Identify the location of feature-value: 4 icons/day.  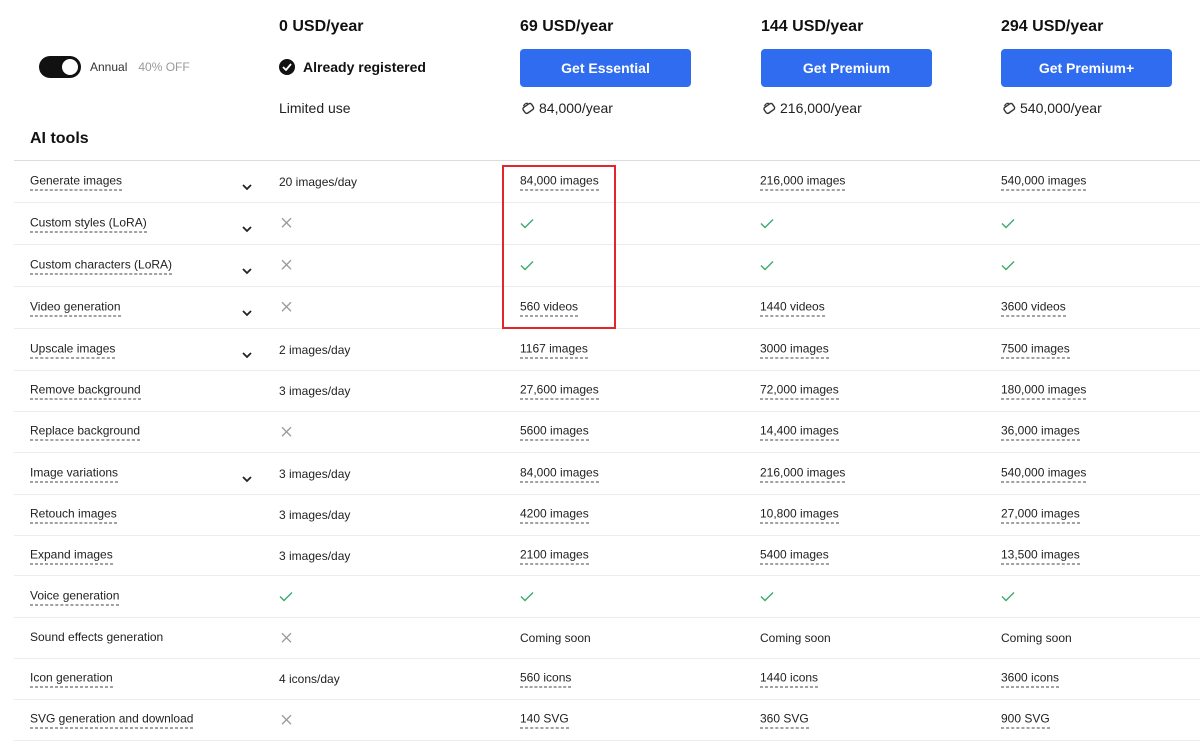
(309, 679).